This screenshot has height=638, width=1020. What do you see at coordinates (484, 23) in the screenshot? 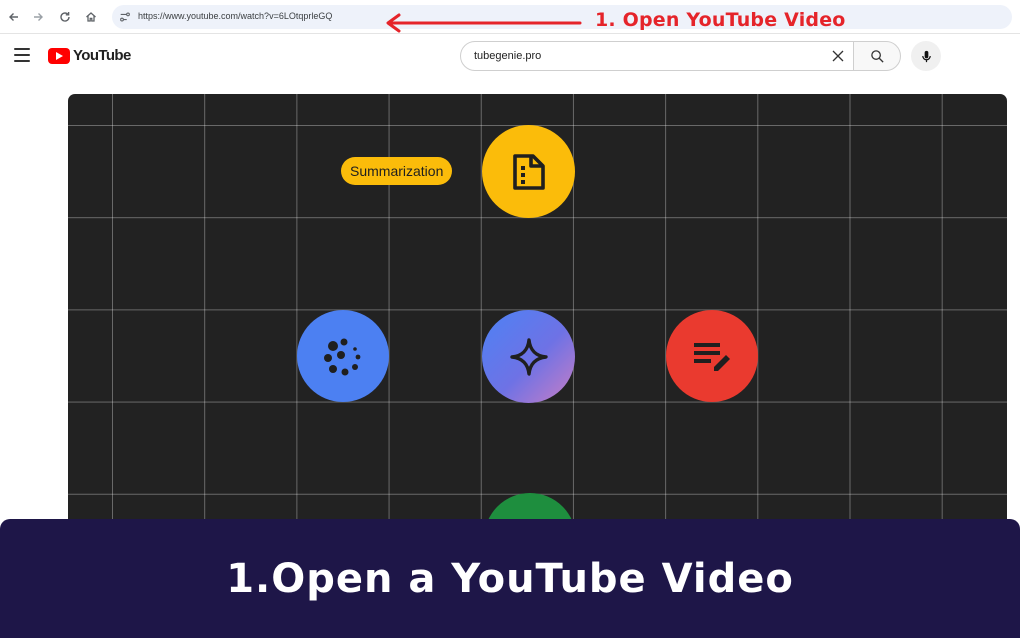
I see `annotation-arrow` at bounding box center [484, 23].